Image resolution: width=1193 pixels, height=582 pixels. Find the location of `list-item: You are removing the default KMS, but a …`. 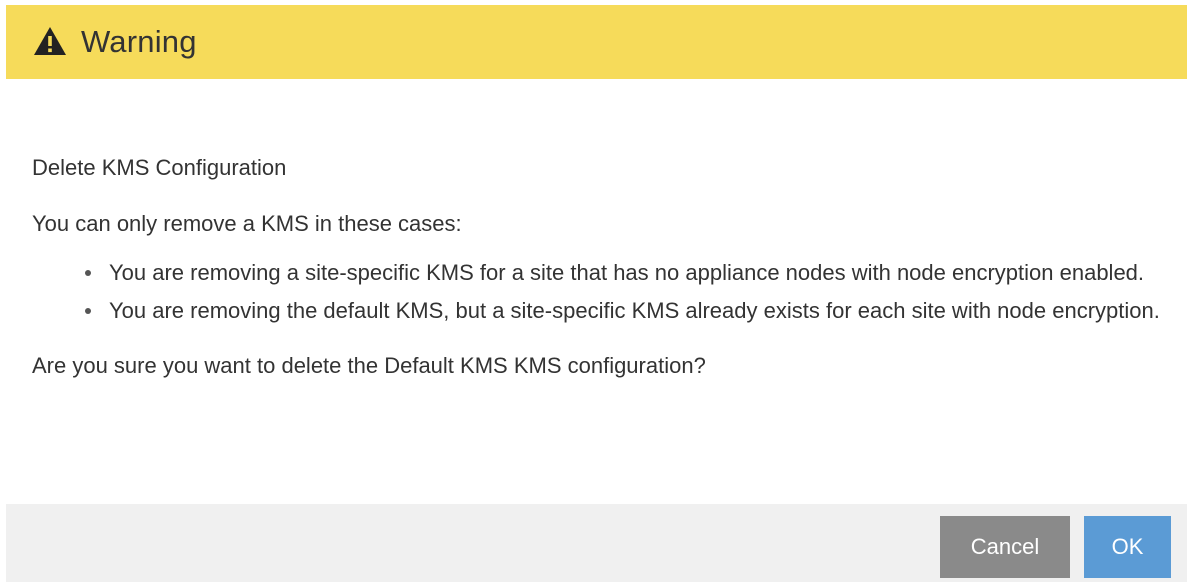

list-item: You are removing the default KMS, but a … is located at coordinates (620, 311).